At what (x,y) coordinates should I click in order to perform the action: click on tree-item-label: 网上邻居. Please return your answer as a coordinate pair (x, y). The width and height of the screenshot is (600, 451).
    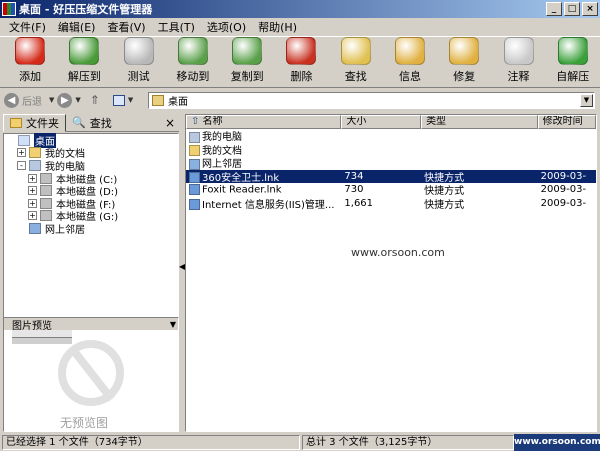
    Looking at the image, I should click on (65, 230).